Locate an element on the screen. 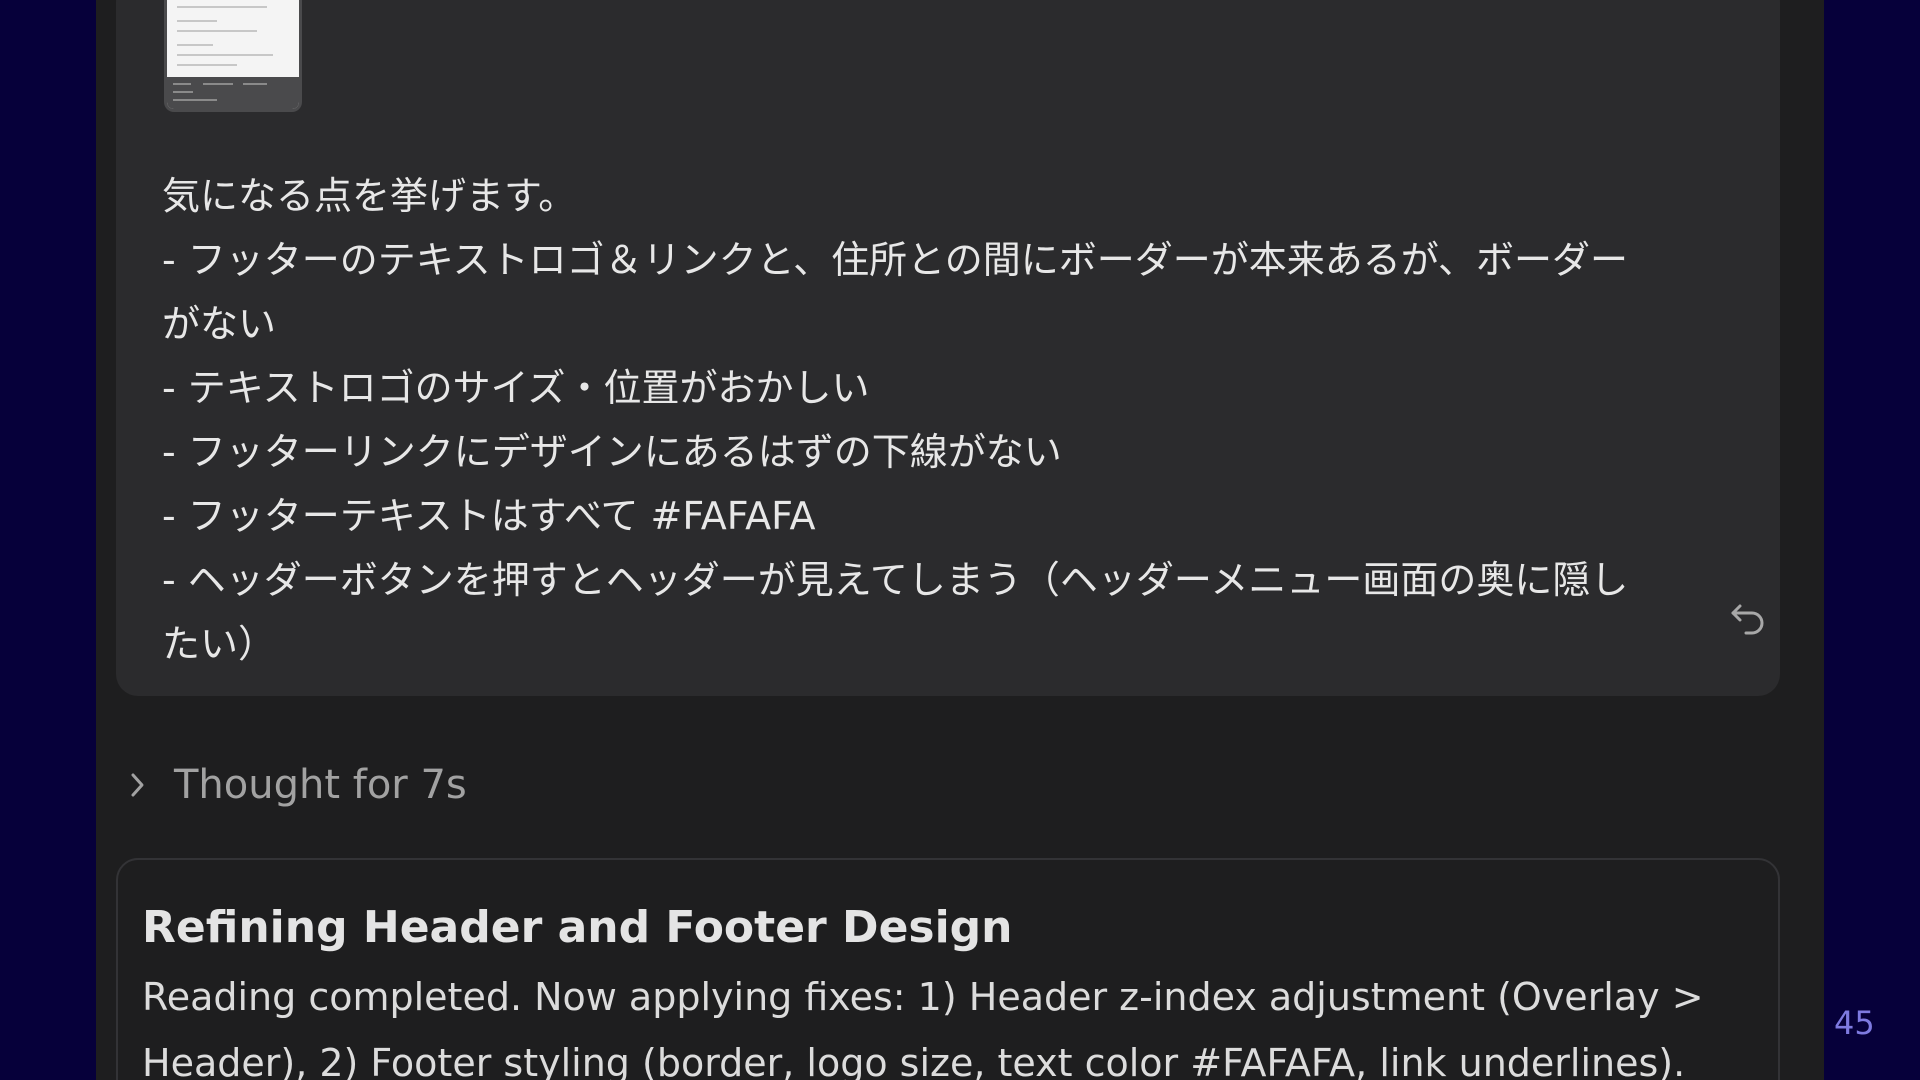 The image size is (1920, 1080). message-line: がない is located at coordinates (219, 324).